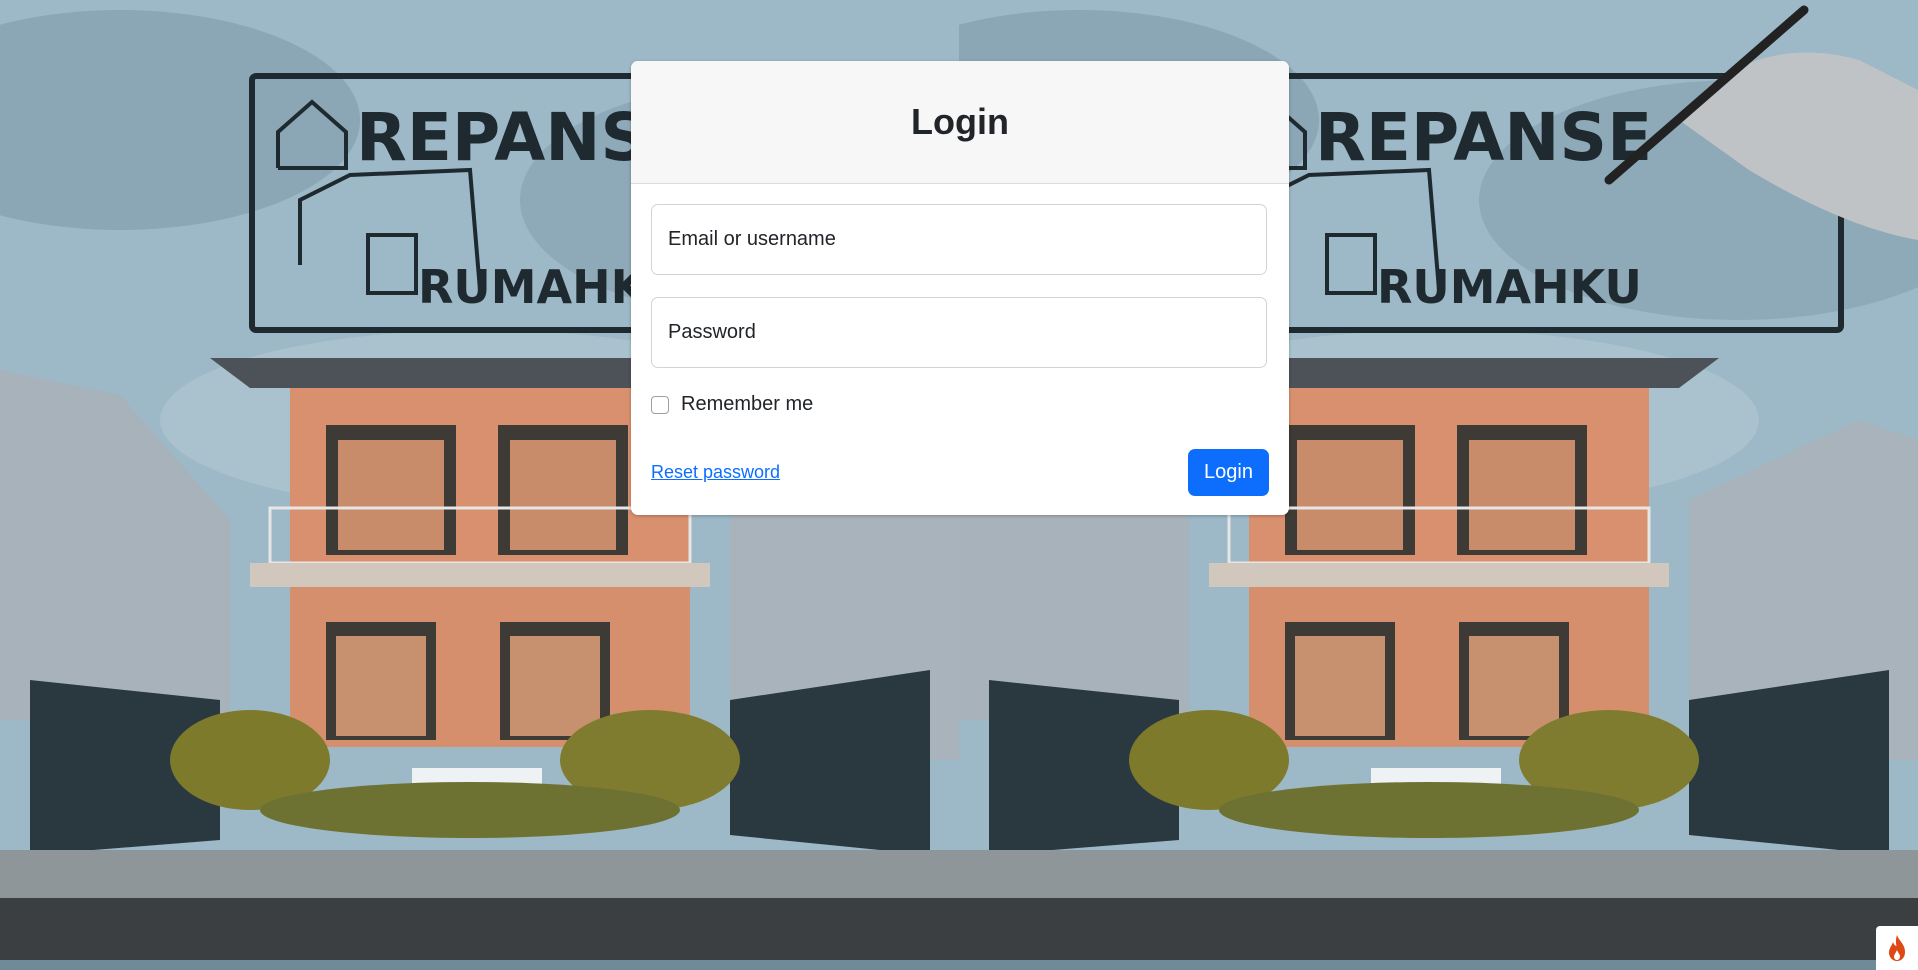  I want to click on debug-toolbar-button, so click(1897, 948).